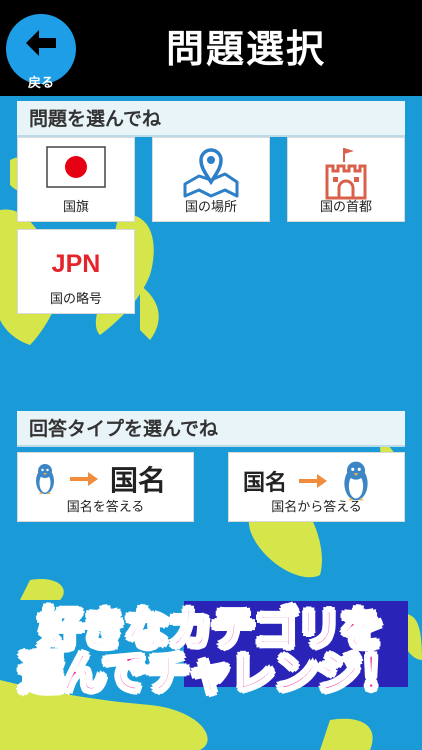 This screenshot has width=422, height=750. I want to click on card-label: 国名から答える, so click(316, 507).